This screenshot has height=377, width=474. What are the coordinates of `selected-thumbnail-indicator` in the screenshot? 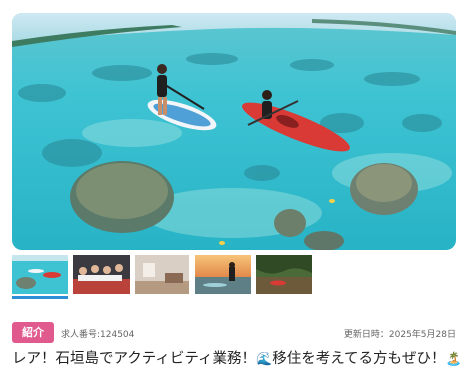 It's located at (40, 297).